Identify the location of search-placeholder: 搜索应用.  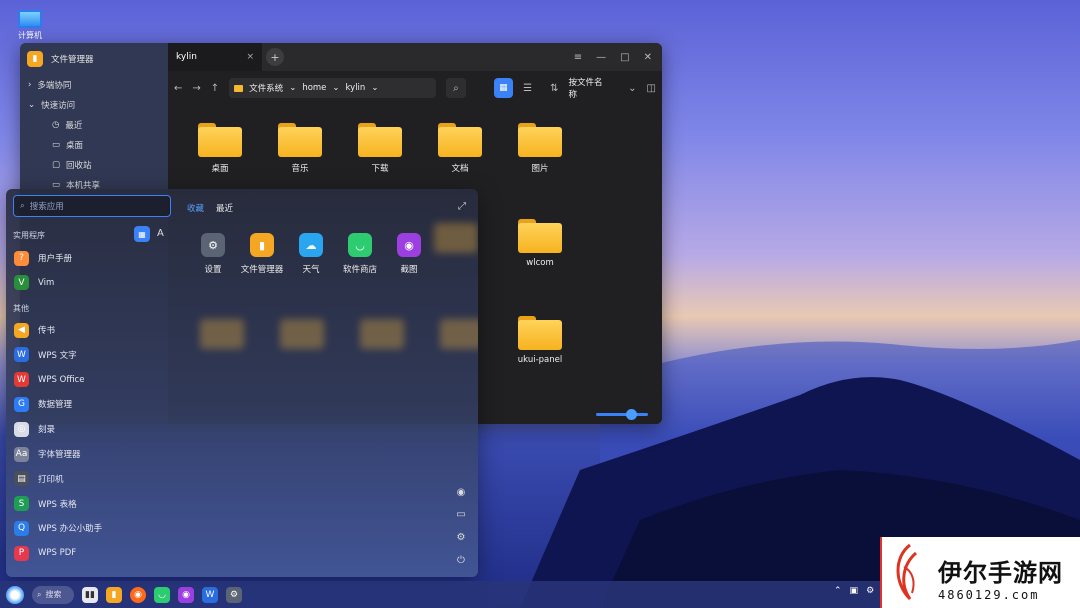
(46, 207).